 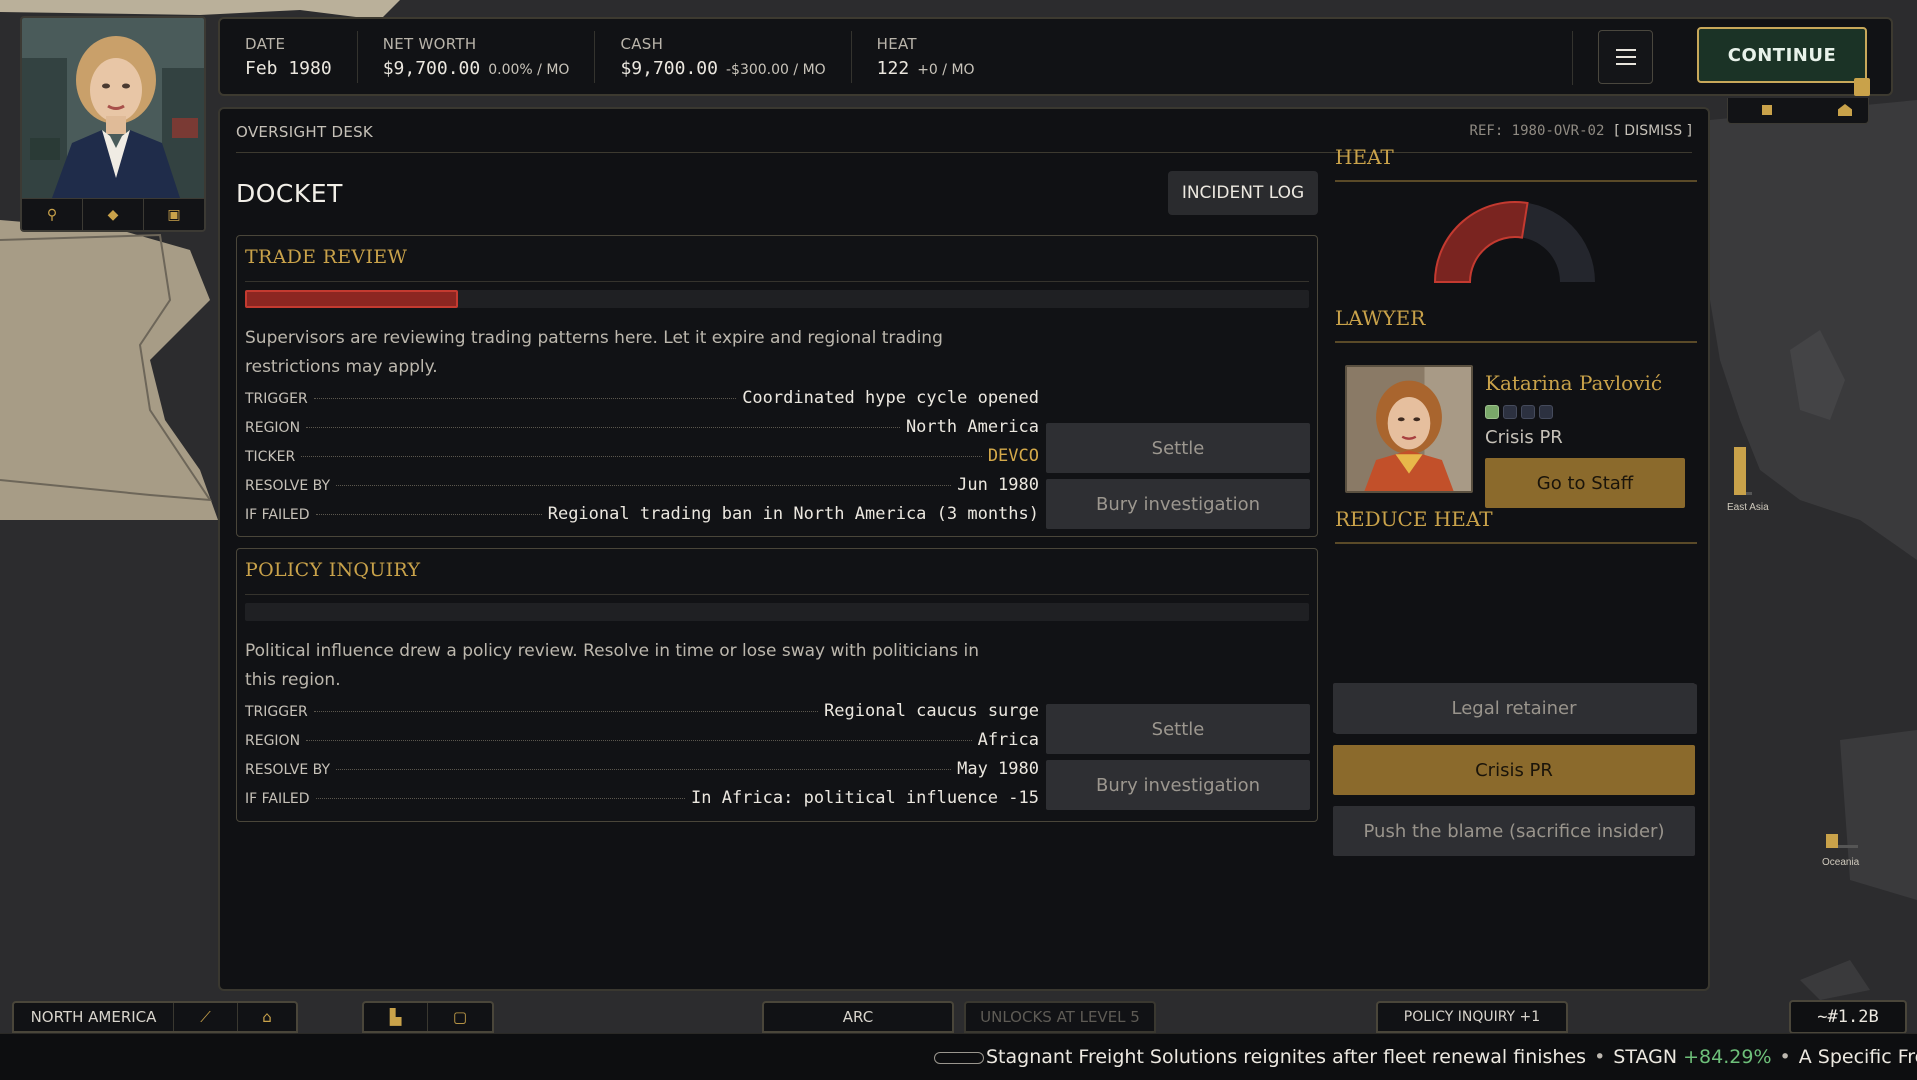 I want to click on factory-icon: ▙, so click(x=396, y=1017).